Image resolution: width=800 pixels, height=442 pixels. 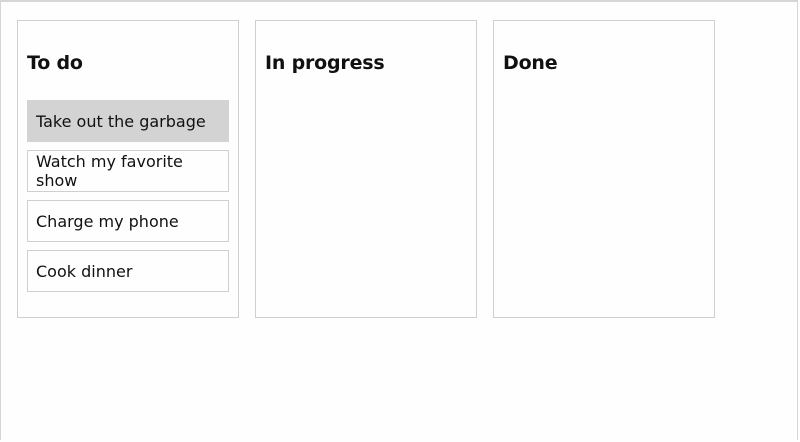 I want to click on task-card: Watch my favorite show, so click(x=128, y=171).